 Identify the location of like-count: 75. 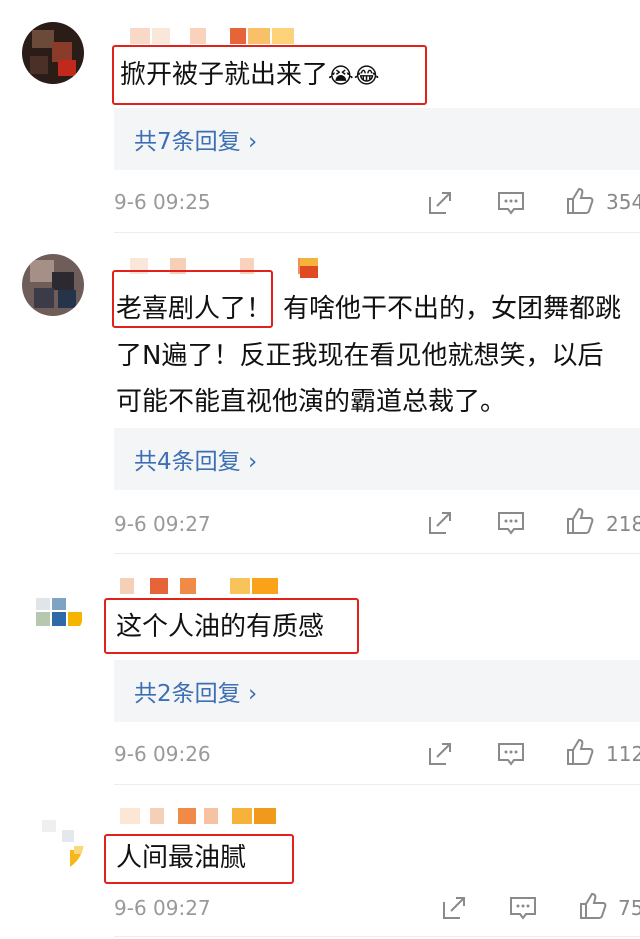
(629, 908).